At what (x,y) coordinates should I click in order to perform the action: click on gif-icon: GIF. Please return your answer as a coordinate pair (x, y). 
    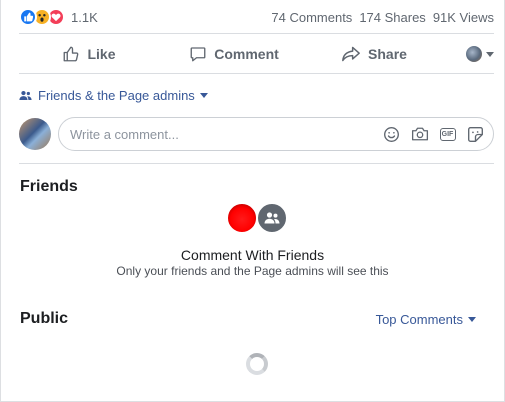
    Looking at the image, I should click on (447, 134).